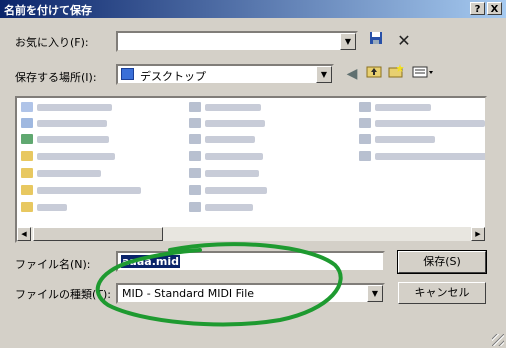 The width and height of the screenshot is (506, 348). Describe the element at coordinates (219, 284) in the screenshot. I see `annotation-circle` at that location.